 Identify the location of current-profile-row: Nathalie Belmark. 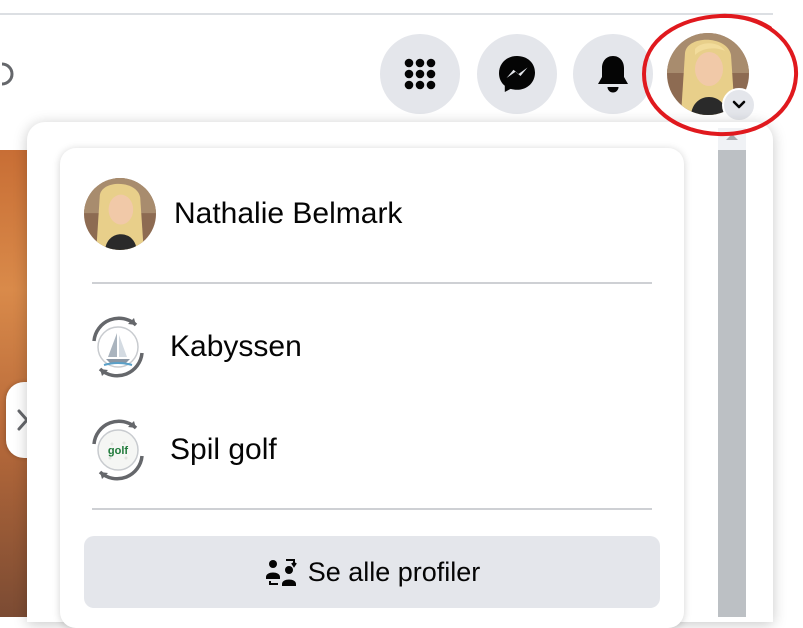
(243, 214).